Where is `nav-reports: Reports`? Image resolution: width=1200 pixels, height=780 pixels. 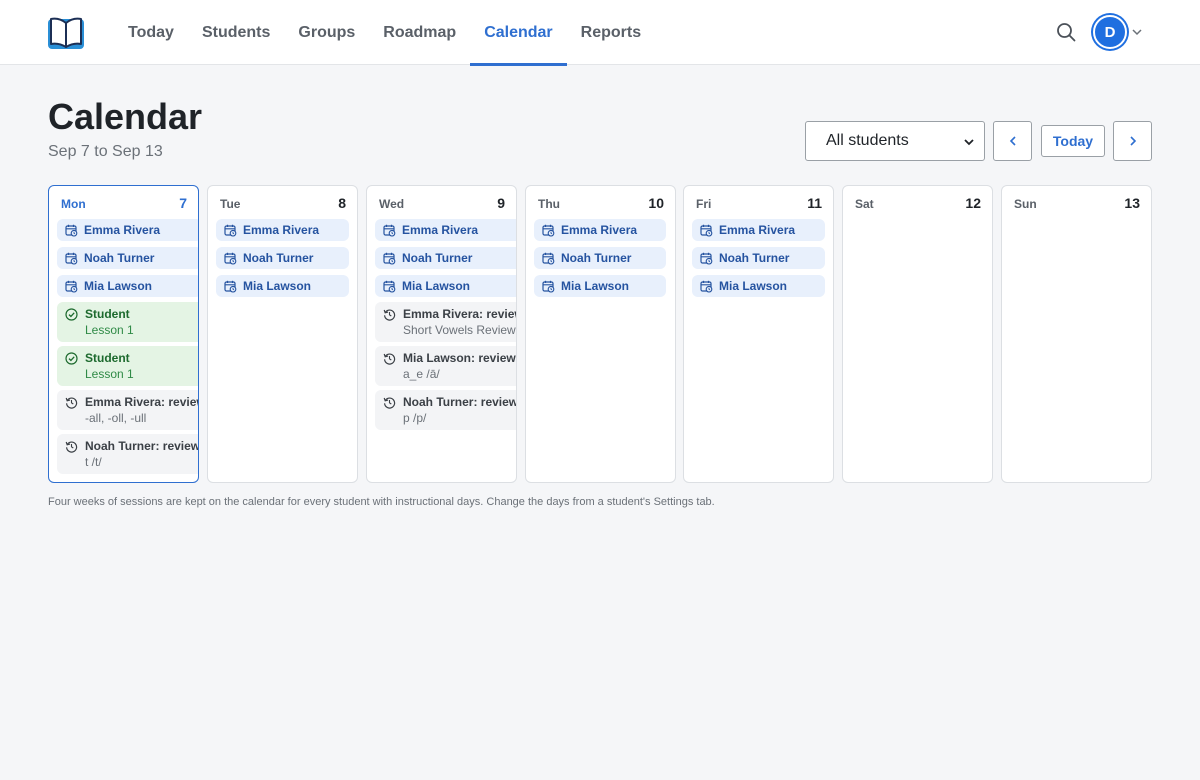
nav-reports: Reports is located at coordinates (611, 32).